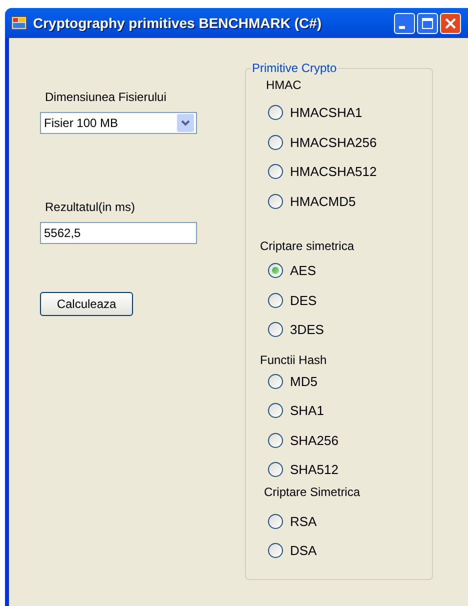 The width and height of the screenshot is (468, 606). Describe the element at coordinates (308, 246) in the screenshot. I see `section-heading: Criptare simetrica` at that location.